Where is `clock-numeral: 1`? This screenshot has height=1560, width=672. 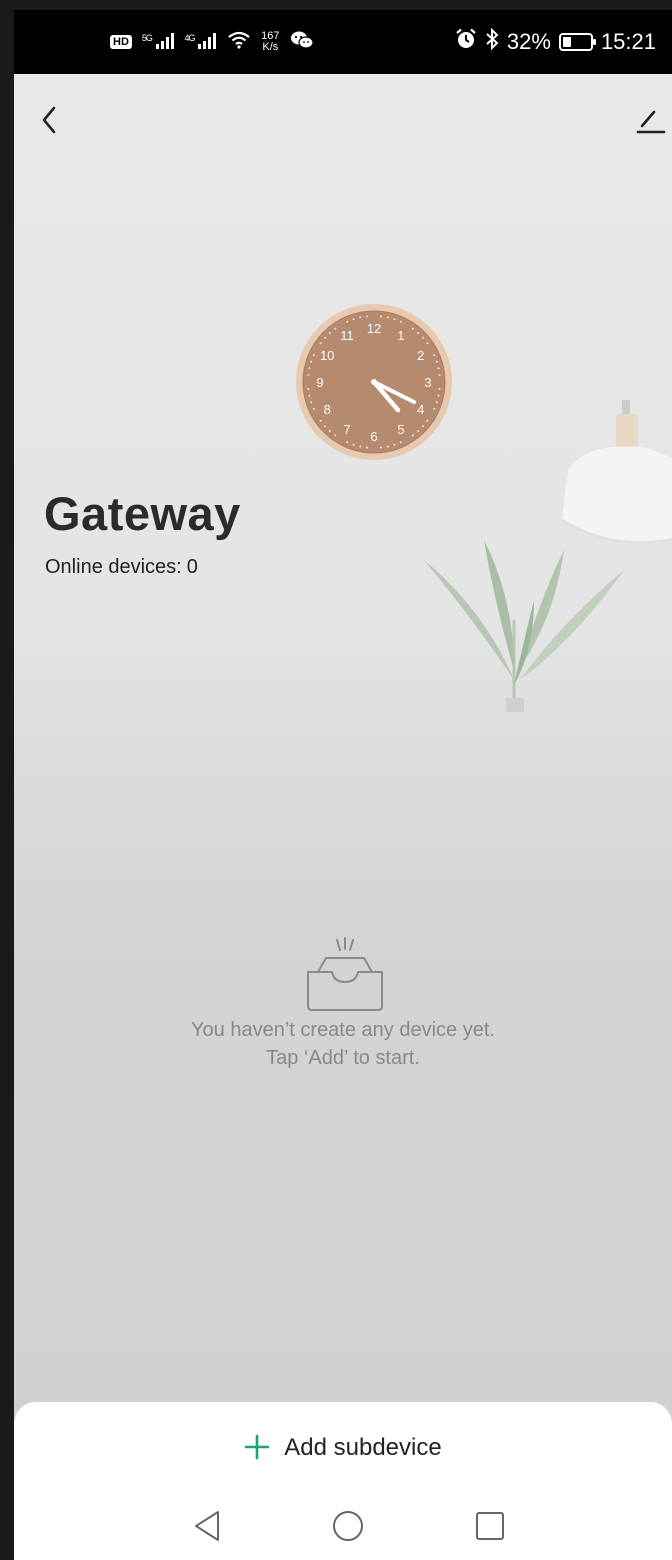 clock-numeral: 1 is located at coordinates (400, 335).